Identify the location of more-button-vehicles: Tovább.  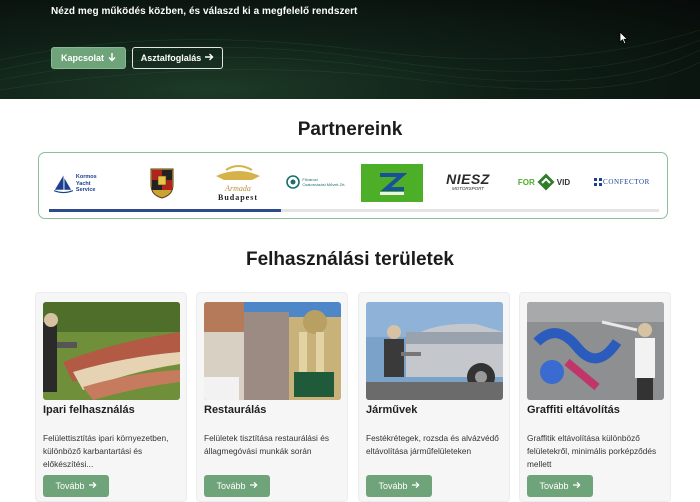
(399, 486).